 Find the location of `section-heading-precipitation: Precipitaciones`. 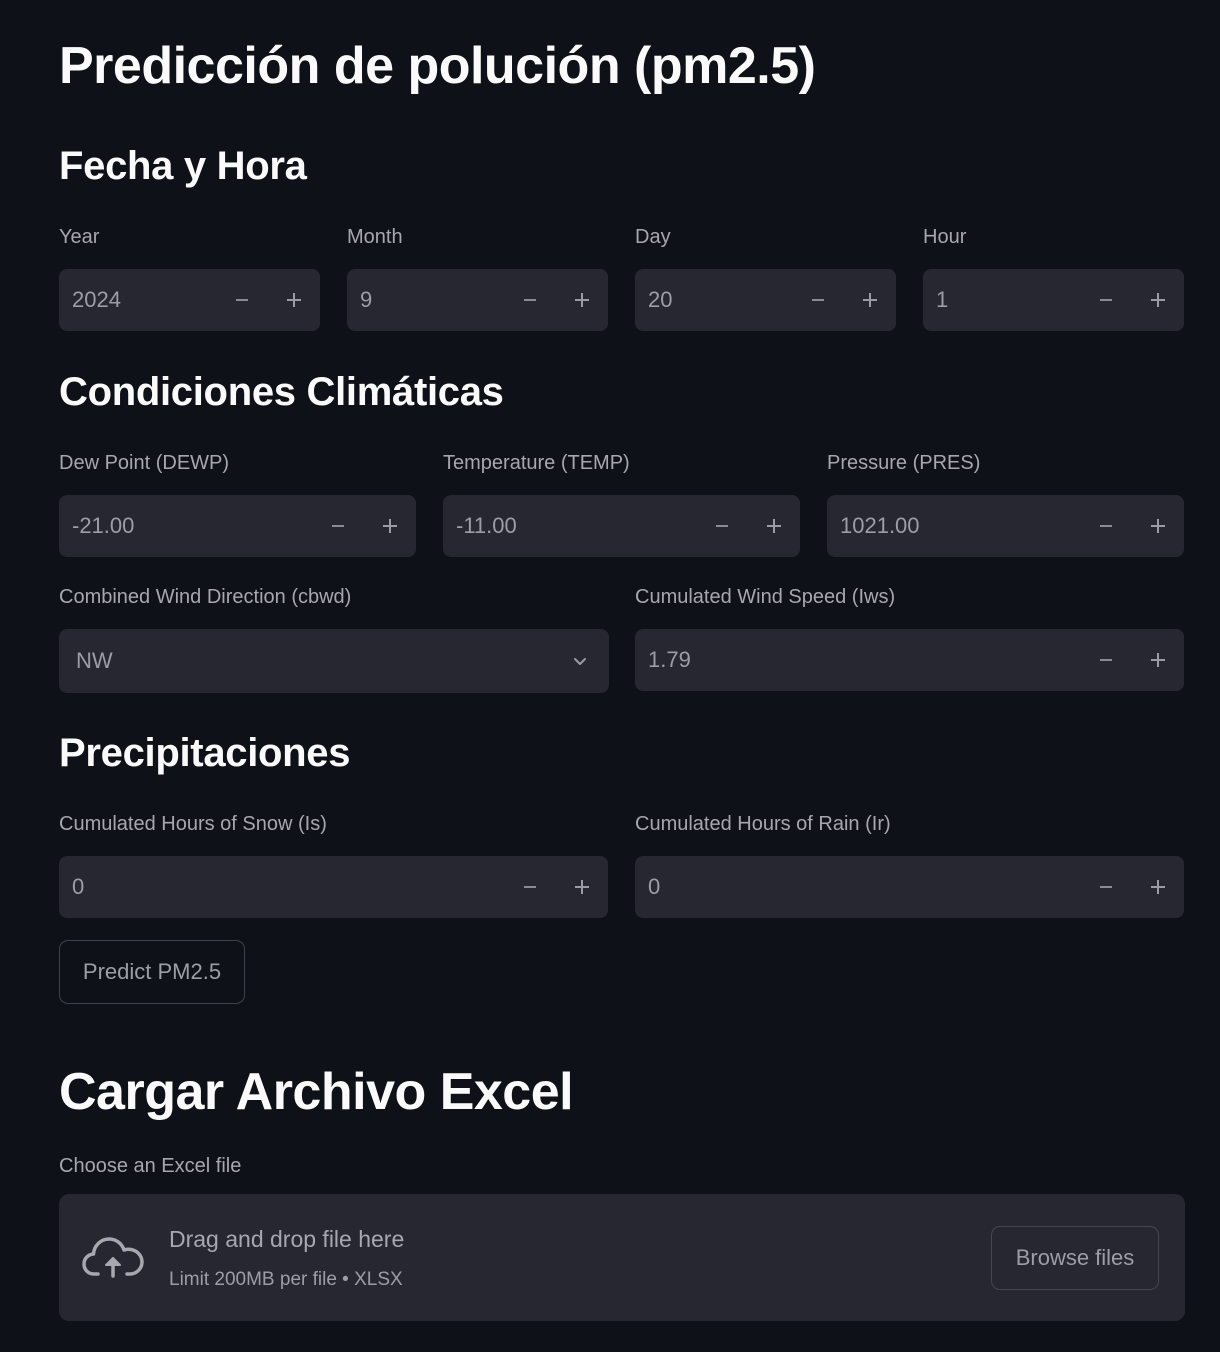

section-heading-precipitation: Precipitaciones is located at coordinates (205, 753).